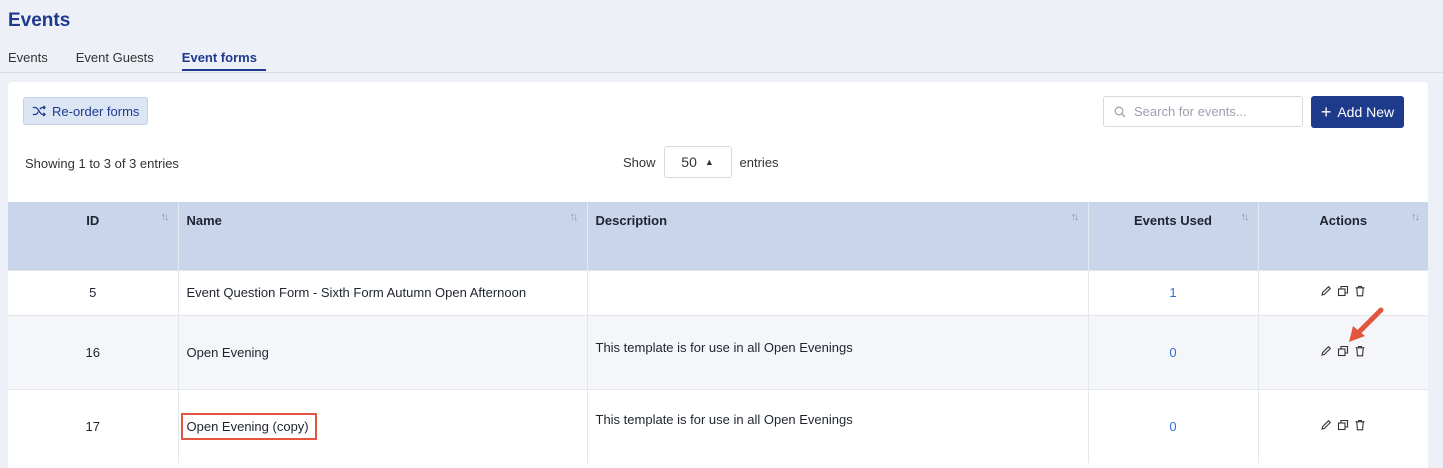 This screenshot has height=468, width=1443. I want to click on add-new-button: + Add New, so click(1357, 112).